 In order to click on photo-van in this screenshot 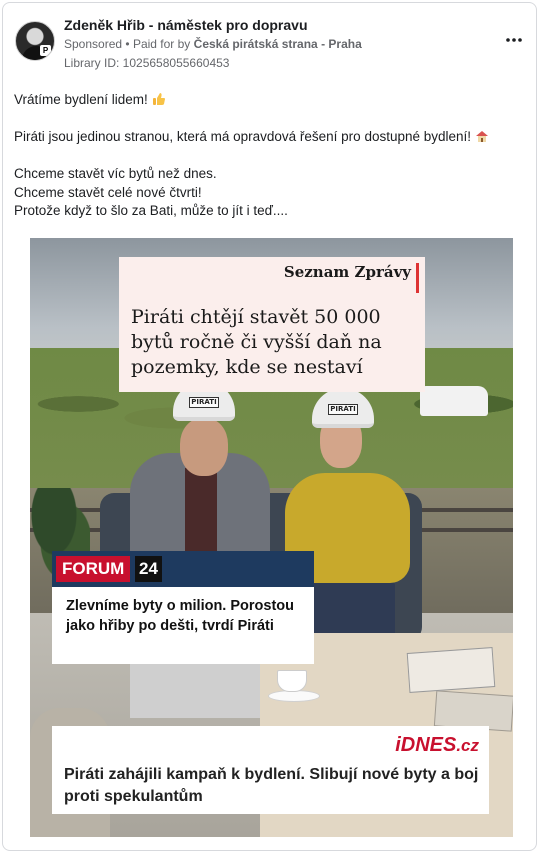, I will do `click(454, 401)`.